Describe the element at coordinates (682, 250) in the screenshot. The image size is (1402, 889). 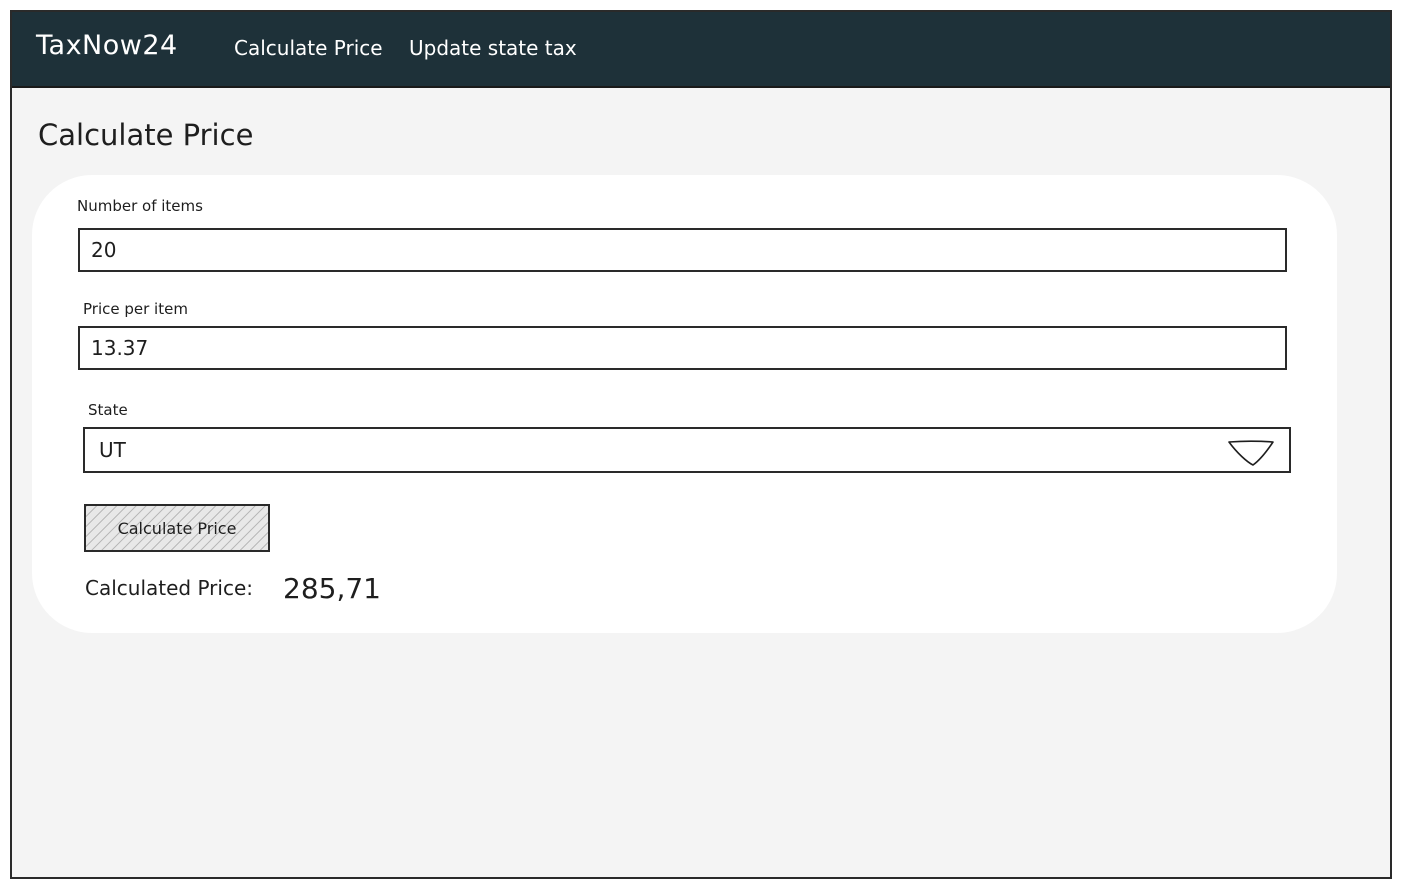
I see `items-input` at that location.